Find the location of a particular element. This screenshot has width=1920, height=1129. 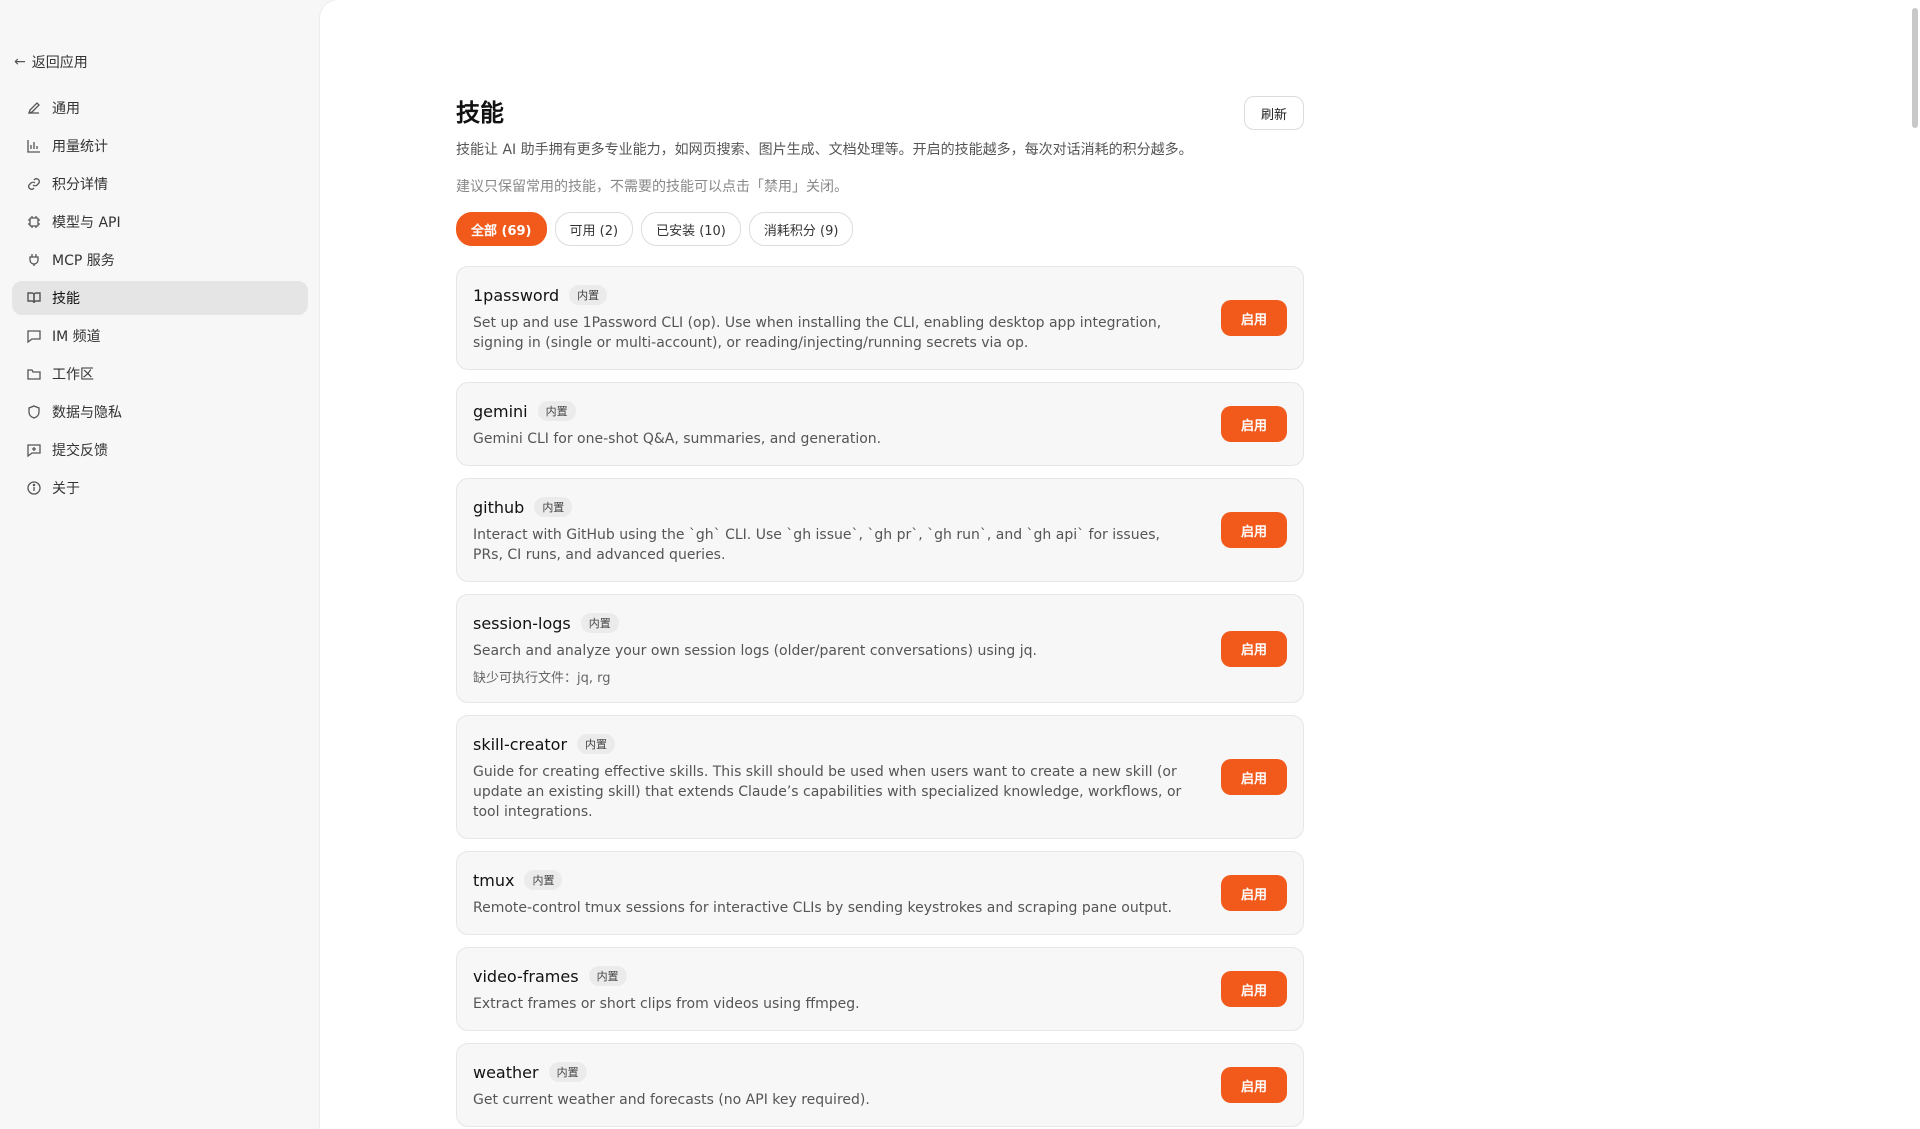

page-hint: 建议只保留常用的技能，不需要的技能可以点击「禁用」关闭。 is located at coordinates (652, 187).